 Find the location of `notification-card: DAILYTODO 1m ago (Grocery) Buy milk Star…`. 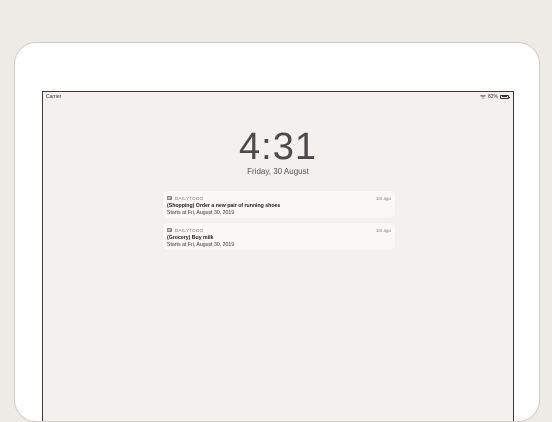

notification-card: DAILYTODO 1m ago (Grocery) Buy milk Star… is located at coordinates (279, 236).